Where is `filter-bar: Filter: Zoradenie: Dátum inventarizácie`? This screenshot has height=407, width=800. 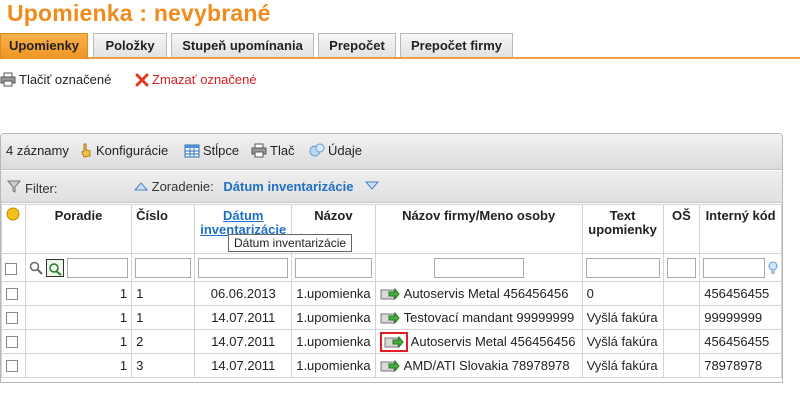
filter-bar: Filter: Zoradenie: Dátum inventarizácie is located at coordinates (391, 187).